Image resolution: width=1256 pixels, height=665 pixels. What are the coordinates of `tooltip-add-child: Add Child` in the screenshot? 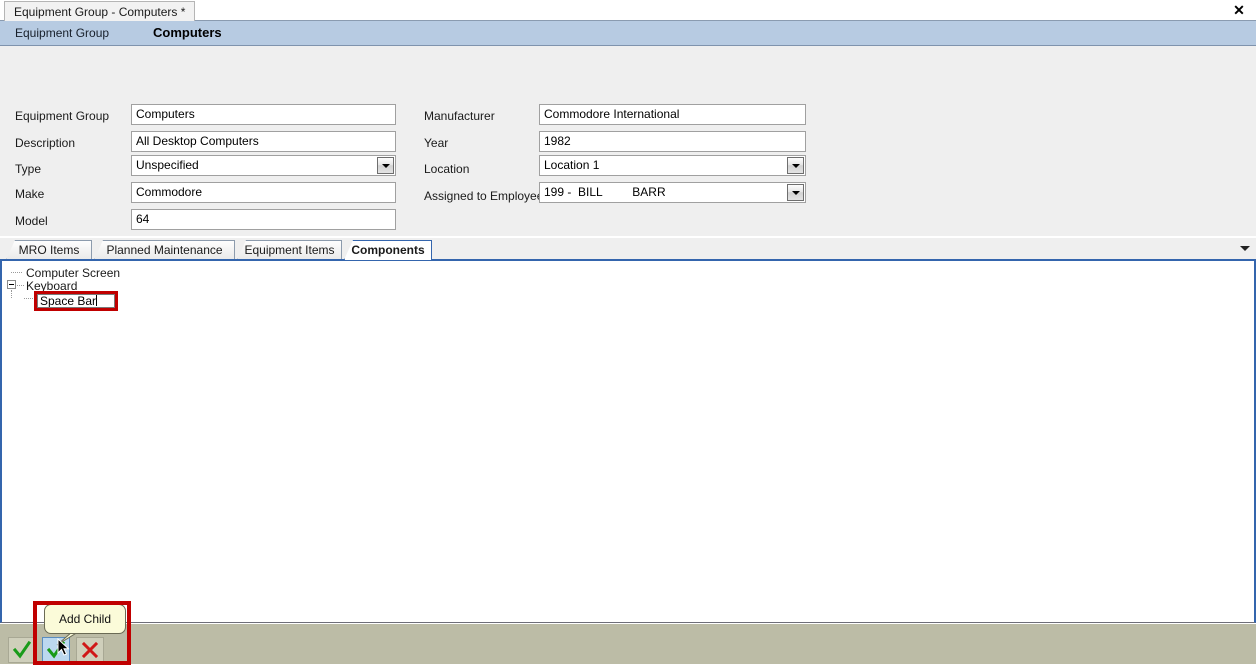 It's located at (85, 619).